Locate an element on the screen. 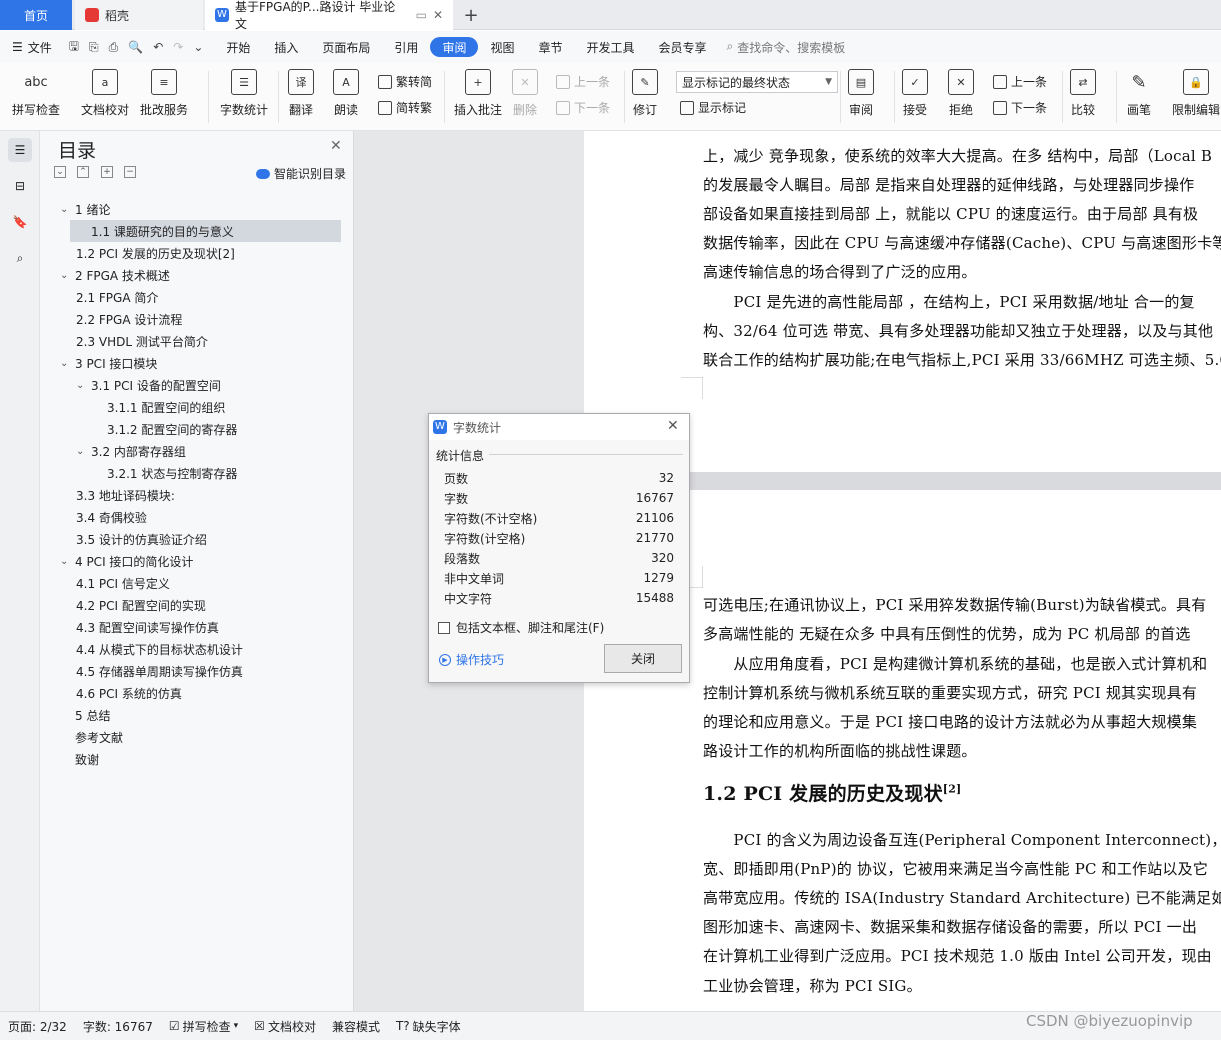  compat-mode: 兼容模式 is located at coordinates (356, 1026).